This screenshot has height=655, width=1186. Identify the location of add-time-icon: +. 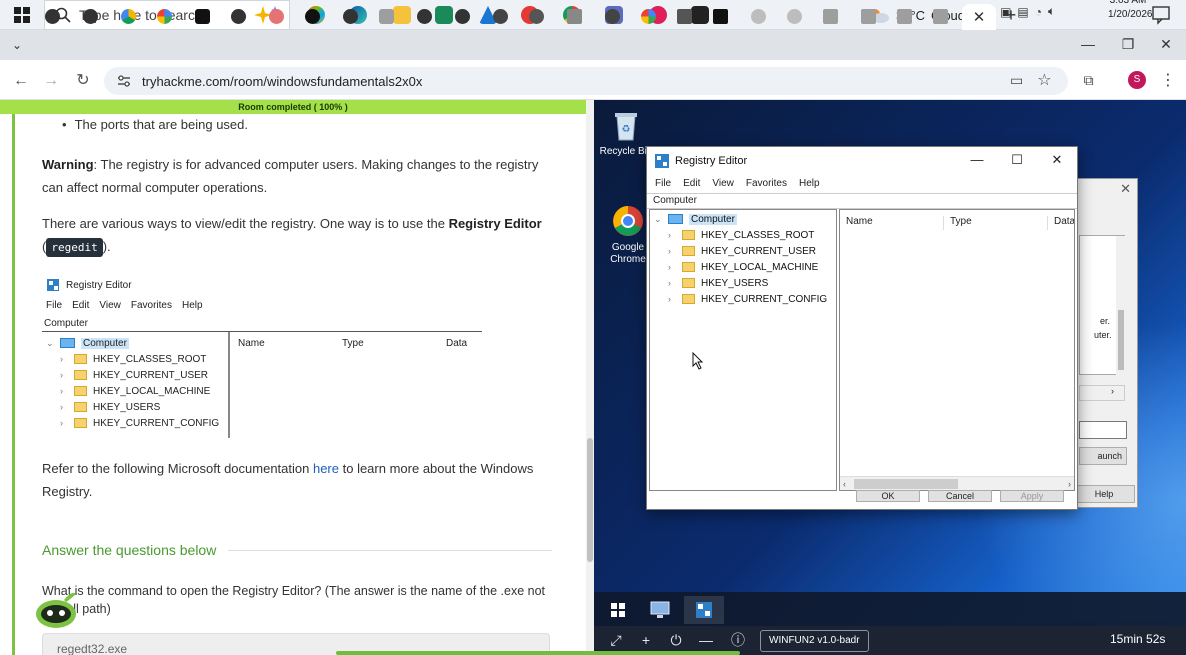
(646, 640).